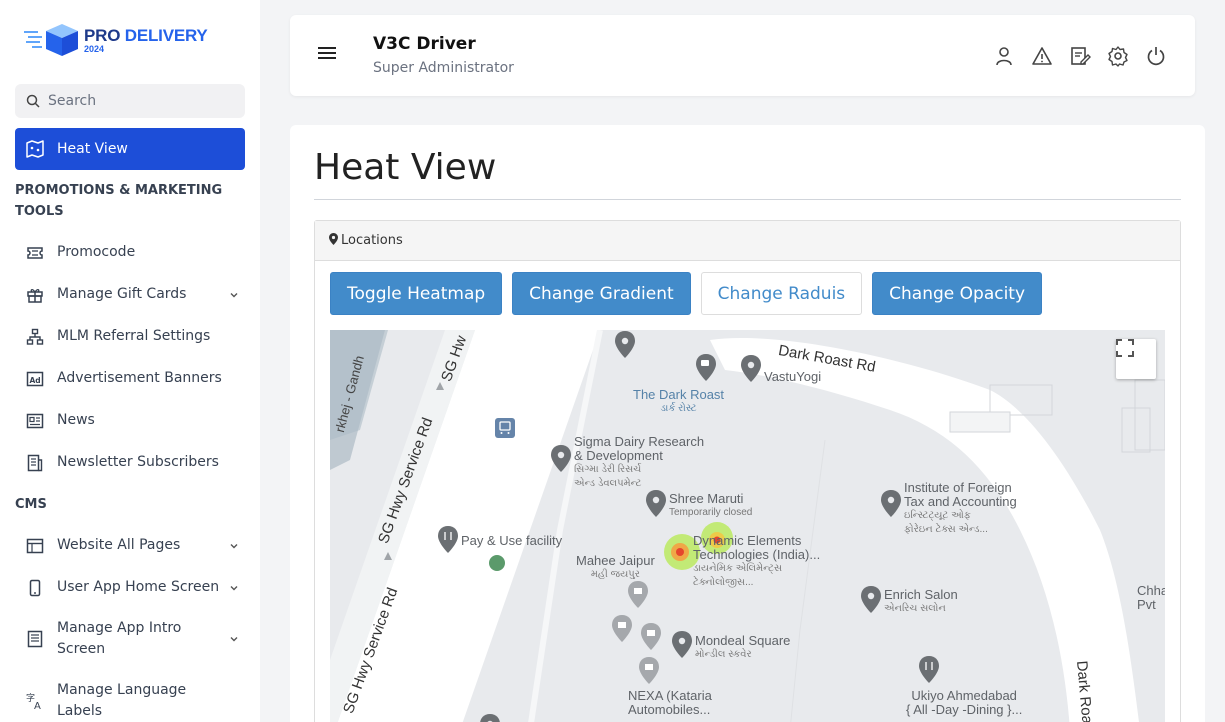  Describe the element at coordinates (723, 654) in the screenshot. I see `poi-subname: મોન્ડીલ સ્કવેર` at that location.